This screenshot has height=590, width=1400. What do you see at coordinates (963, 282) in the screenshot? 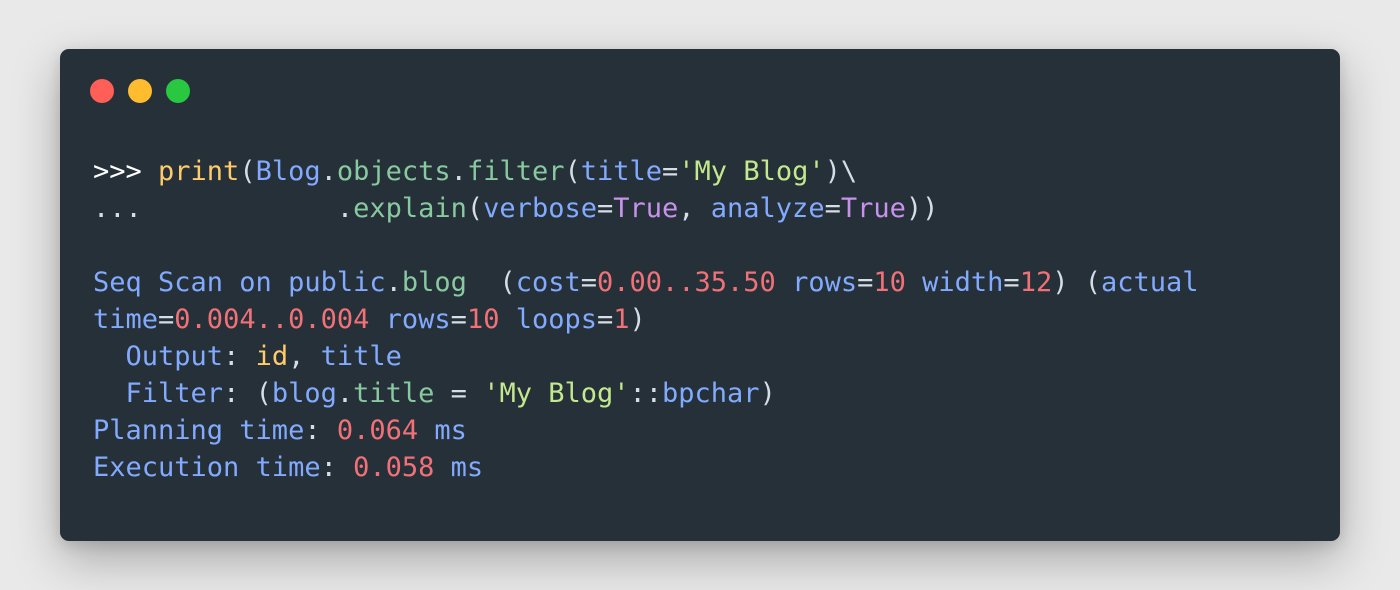
I see `code-token: width` at bounding box center [963, 282].